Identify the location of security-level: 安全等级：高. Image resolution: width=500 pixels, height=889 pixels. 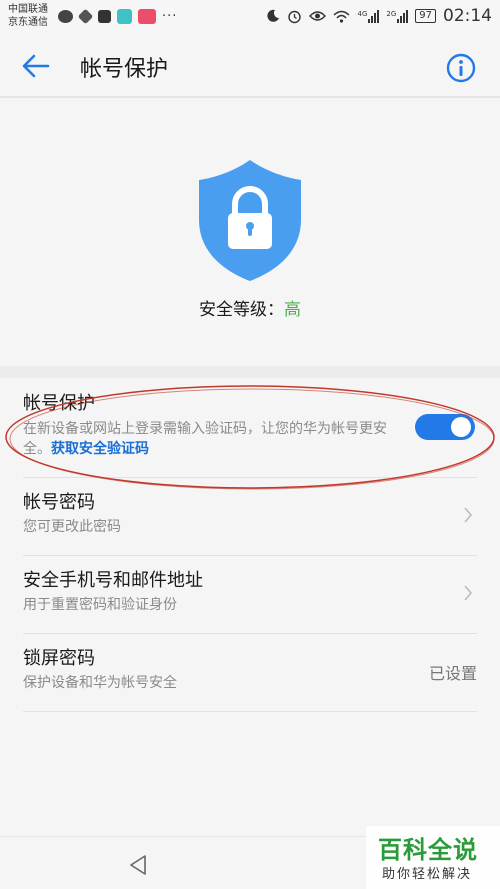
(250, 307).